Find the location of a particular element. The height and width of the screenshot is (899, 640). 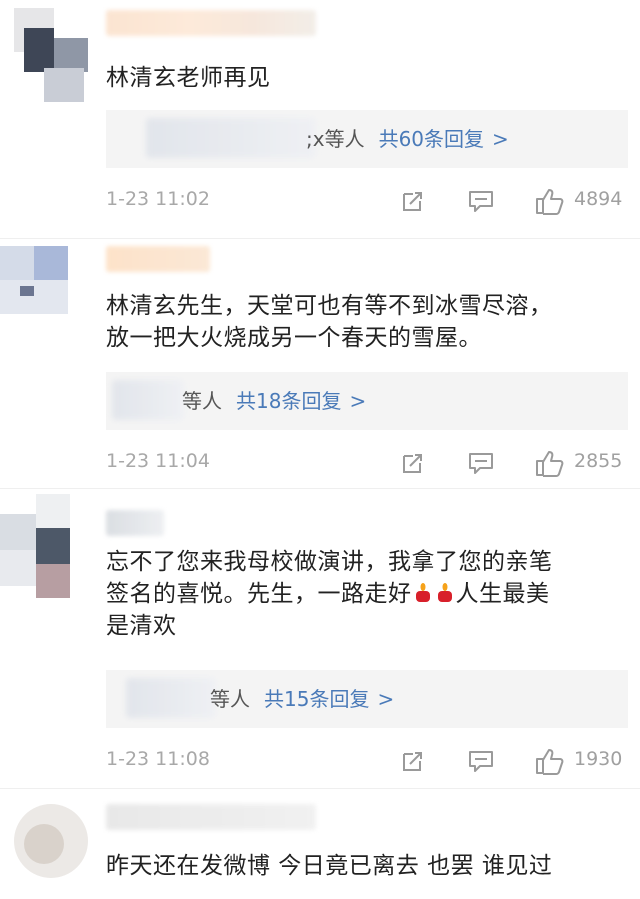

like-count: 1930 is located at coordinates (598, 759).